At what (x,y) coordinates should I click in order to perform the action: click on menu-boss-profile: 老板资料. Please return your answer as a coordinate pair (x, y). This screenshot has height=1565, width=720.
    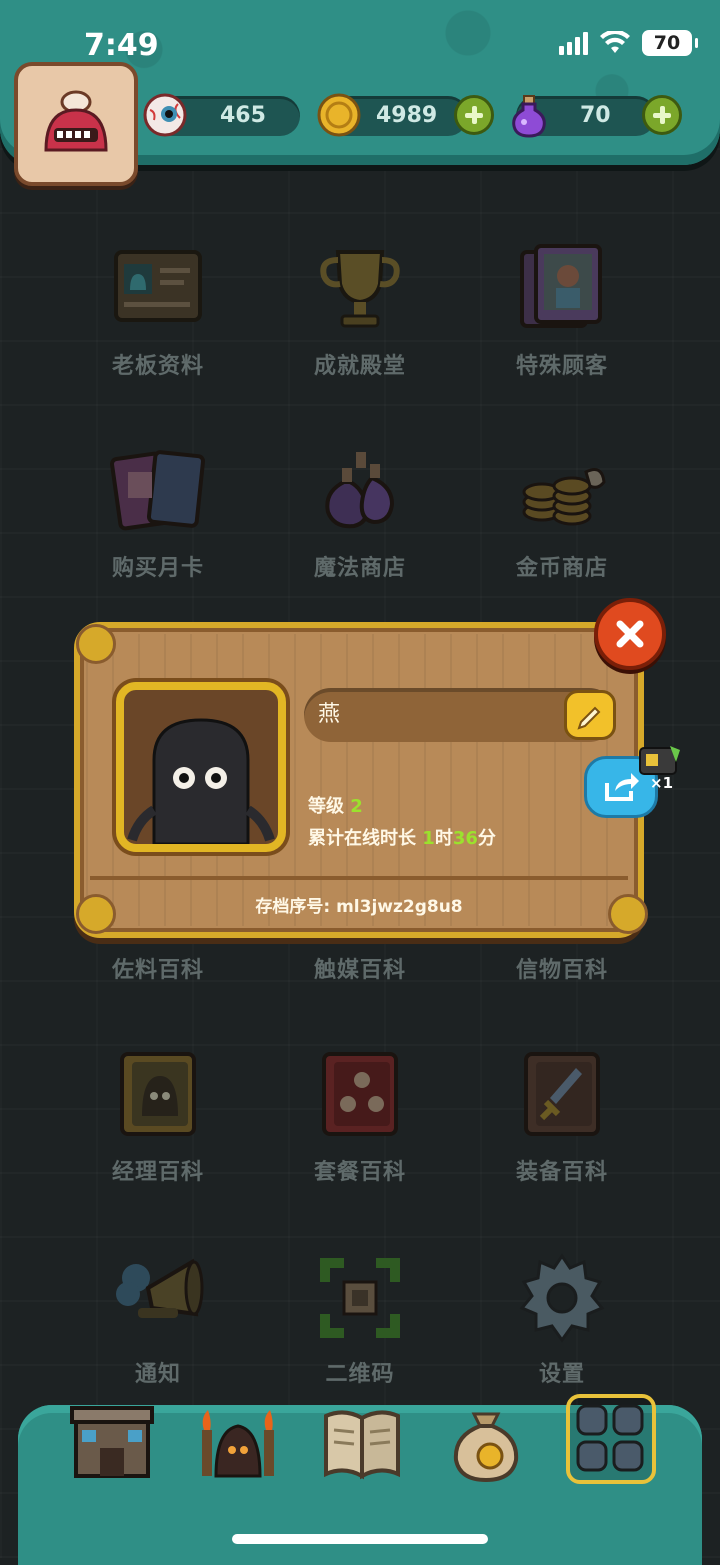
    Looking at the image, I should click on (158, 325).